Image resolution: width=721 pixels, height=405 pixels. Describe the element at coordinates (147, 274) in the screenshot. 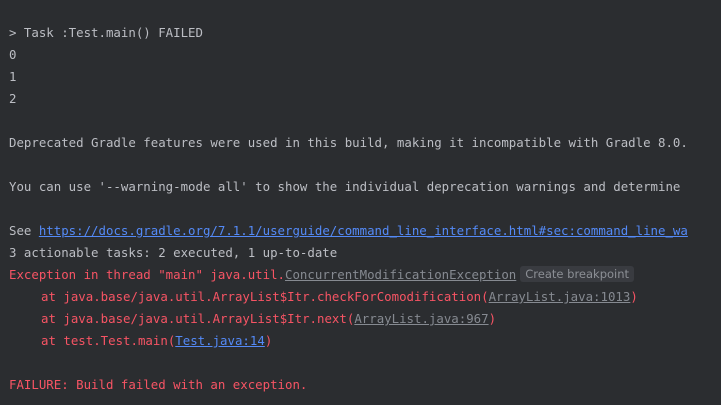

I see `exception-prefix: Exception in thread "main" java.util.` at that location.